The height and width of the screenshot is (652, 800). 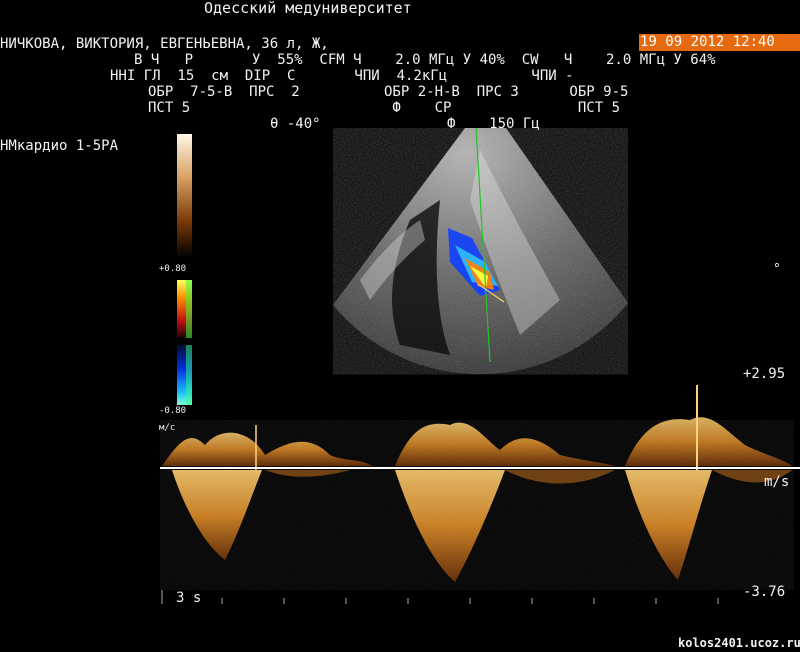 What do you see at coordinates (173, 269) in the screenshot?
I see `colorbar-top-label: +0.80` at bounding box center [173, 269].